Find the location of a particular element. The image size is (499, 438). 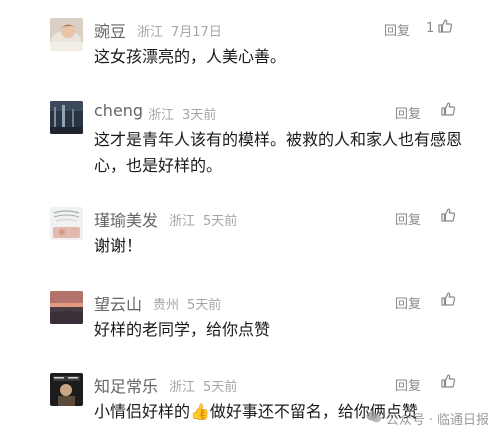

comment-text: 好样的老同学，给你点赞 is located at coordinates (182, 329).